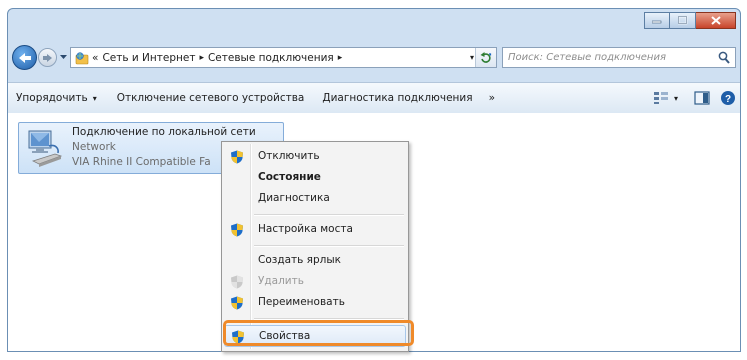 The height and width of the screenshot is (360, 747). I want to click on menu-item-delete: Удалить, so click(315, 282).